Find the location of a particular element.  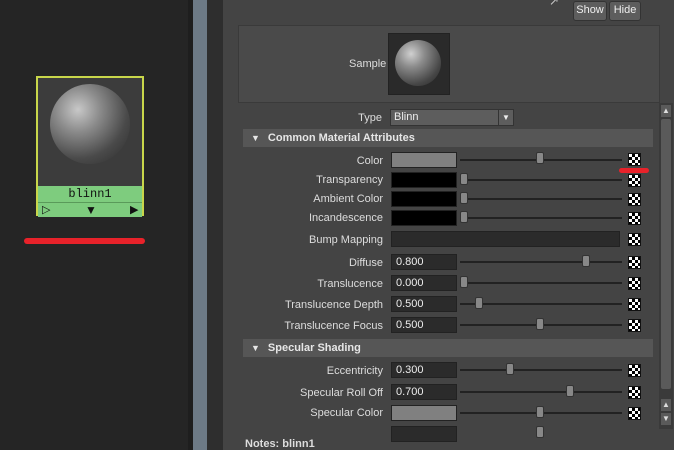

color-swatch is located at coordinates (424, 160).